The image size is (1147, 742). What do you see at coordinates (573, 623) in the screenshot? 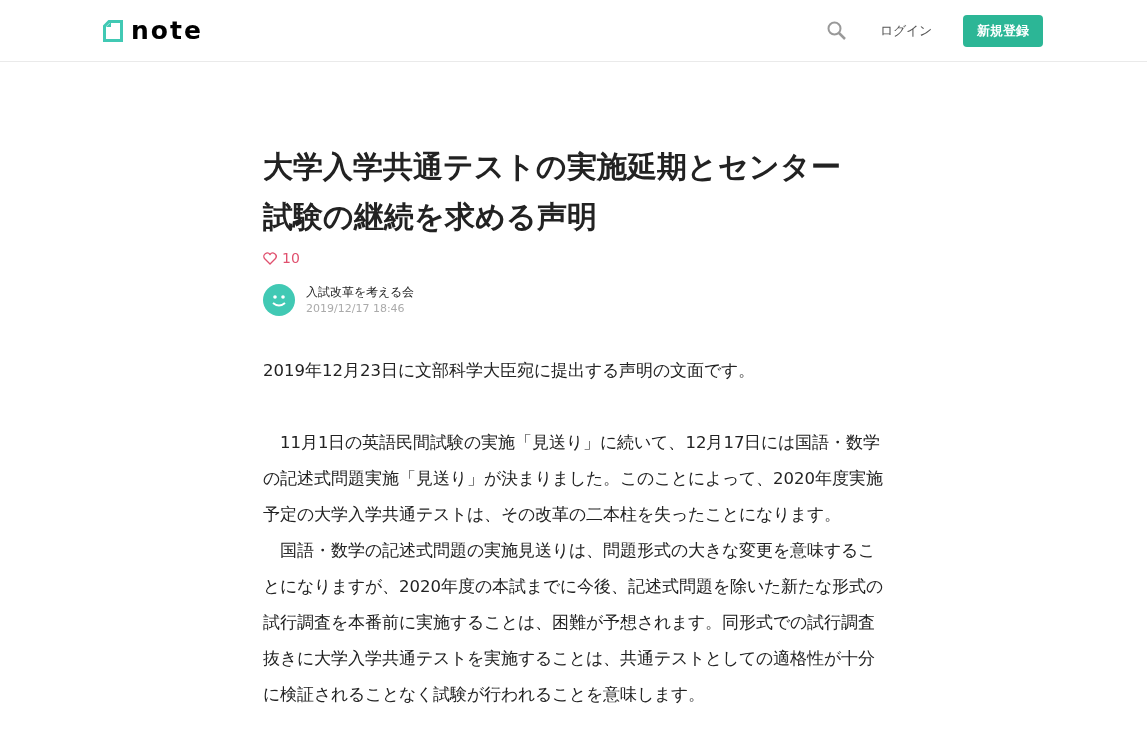
I see `body-paragraph: 国語・数学の記述式問題の実施見送りは、問題形式の大きな変更を意味することになりますが、2020年度の本試までに今後、記述式問題を除いた新たな形式の試行調査を本番前に実施することは、困難が予想されます。同形式での試行調査抜きに大学入学共通テストを実施することは、共通テストとしての適格性が十分に検証されることなく試験が行われることを意味します。` at bounding box center [573, 623].